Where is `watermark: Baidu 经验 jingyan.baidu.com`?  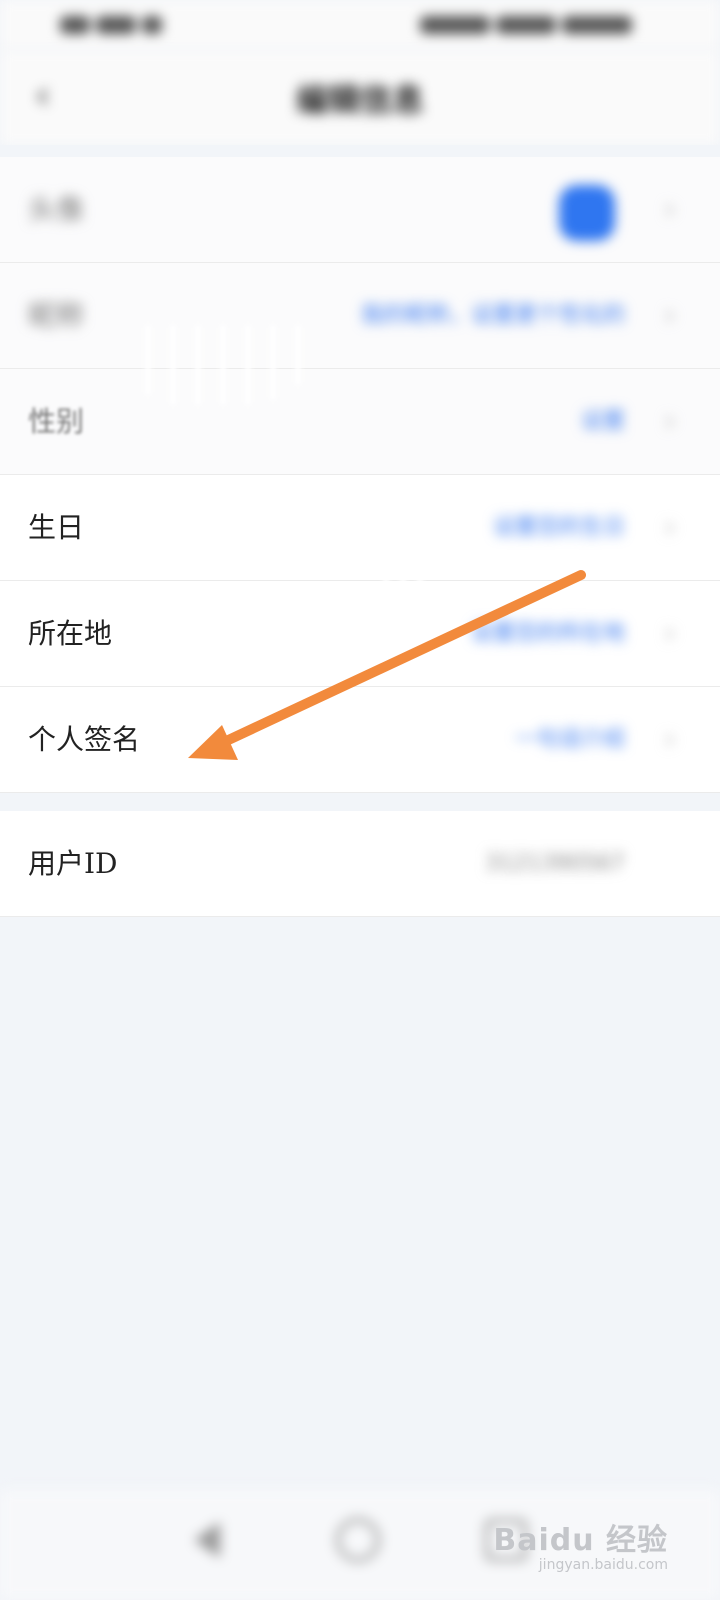 watermark: Baidu 经验 jingyan.baidu.com is located at coordinates (580, 1544).